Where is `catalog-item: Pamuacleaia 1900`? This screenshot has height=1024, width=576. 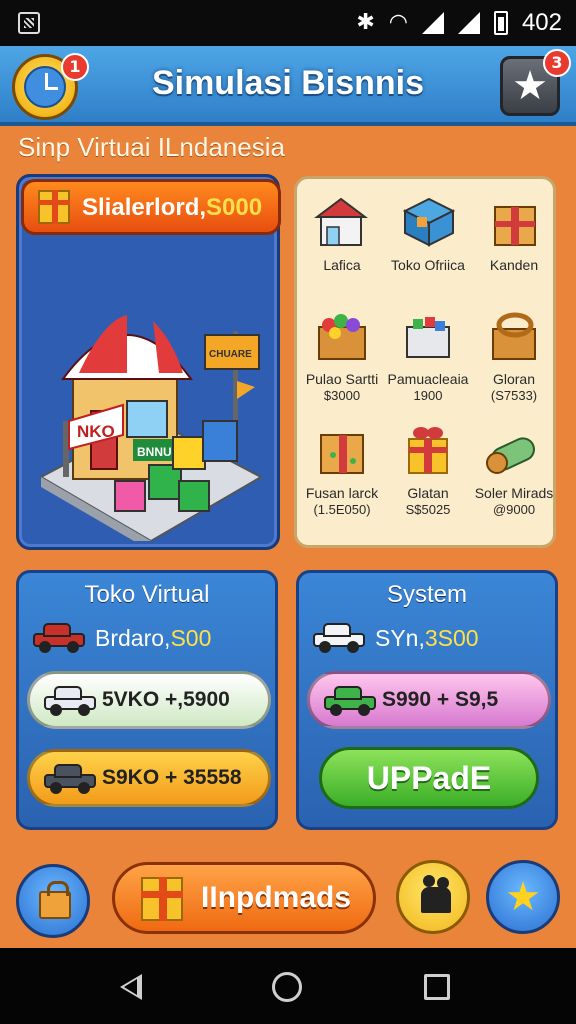 catalog-item: Pamuacleaia 1900 is located at coordinates (428, 355).